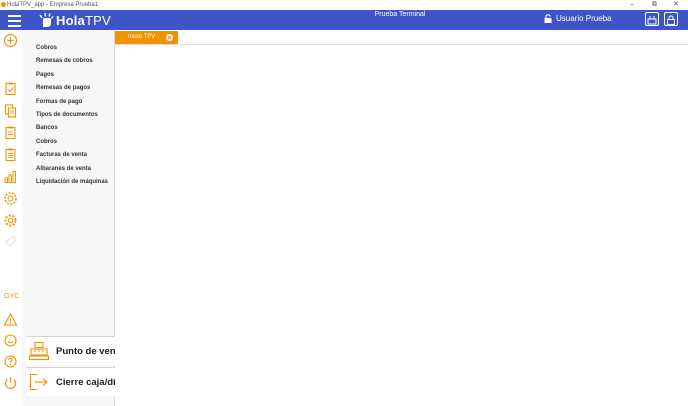 This screenshot has width=688, height=406. What do you see at coordinates (676, 5) in the screenshot?
I see `close-icon: ✕` at bounding box center [676, 5].